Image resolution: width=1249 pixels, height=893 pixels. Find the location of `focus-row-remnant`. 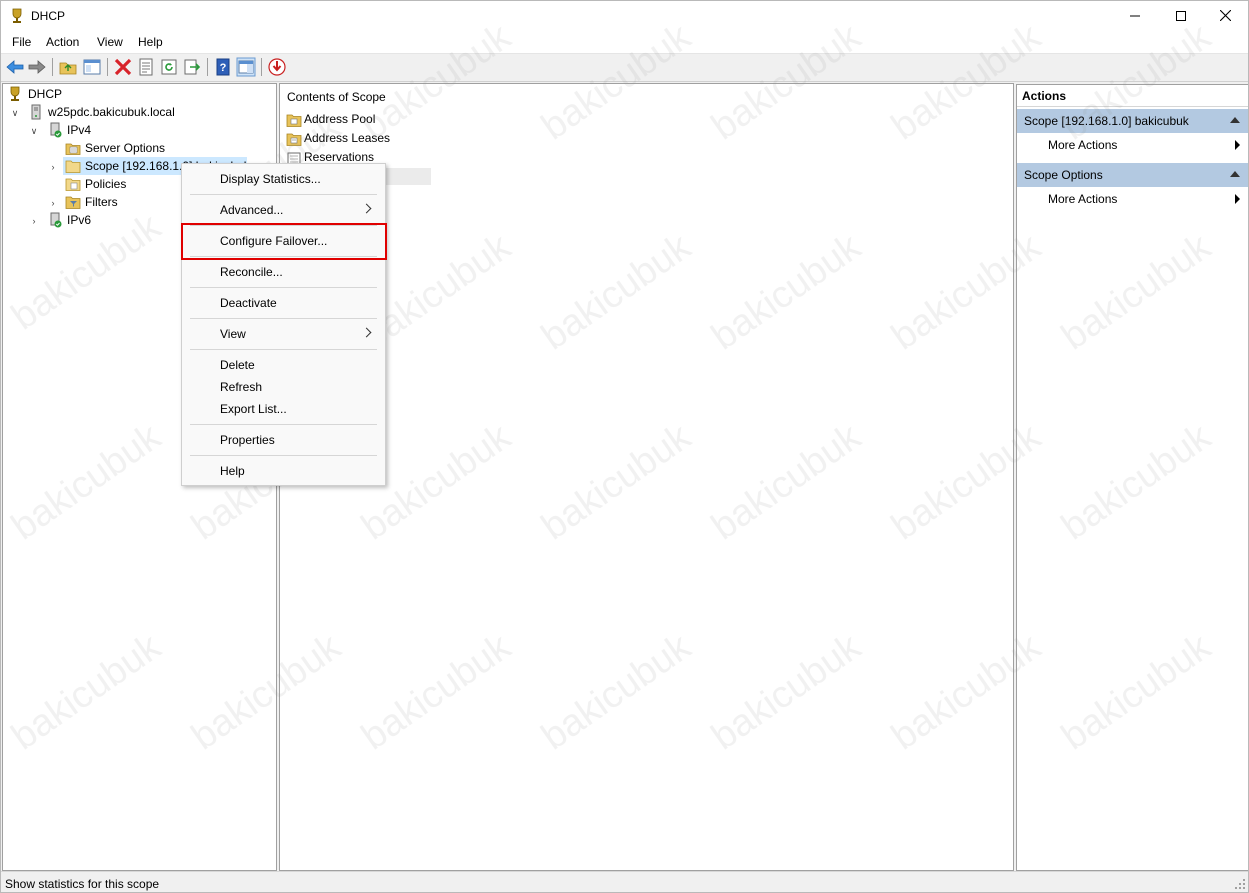

focus-row-remnant is located at coordinates (405, 176).